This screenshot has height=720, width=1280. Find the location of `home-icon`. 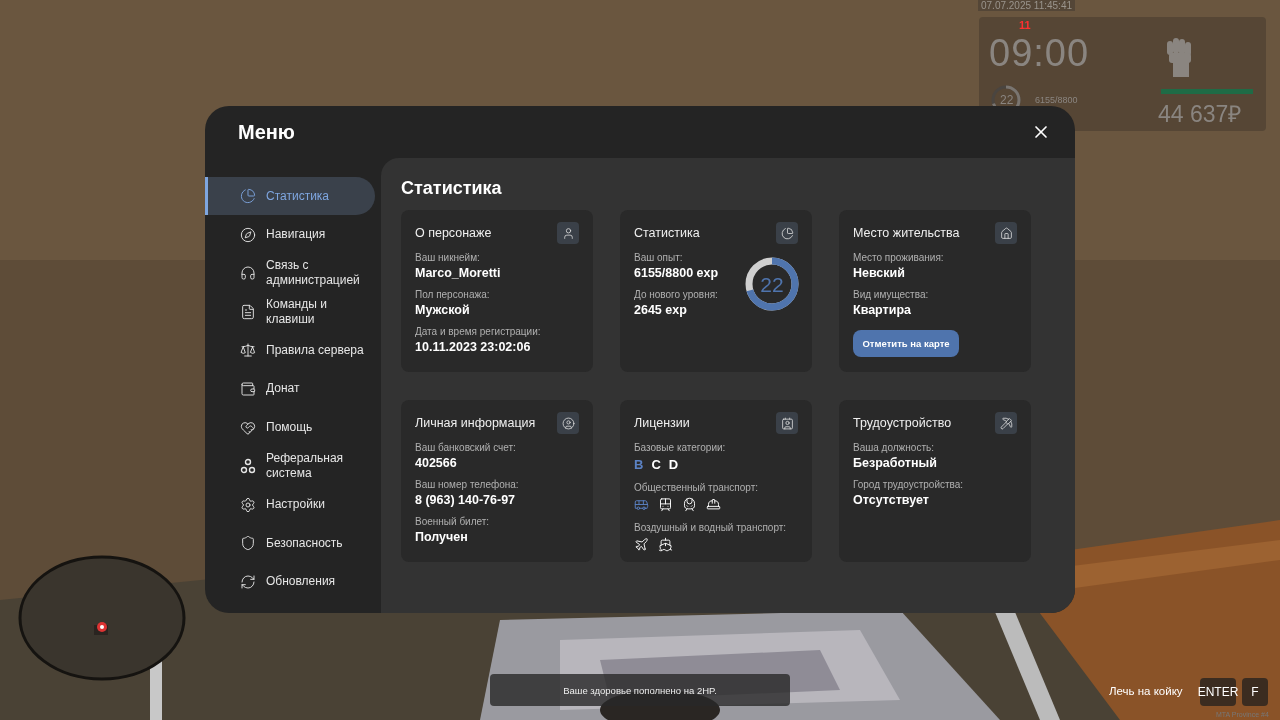

home-icon is located at coordinates (1006, 233).